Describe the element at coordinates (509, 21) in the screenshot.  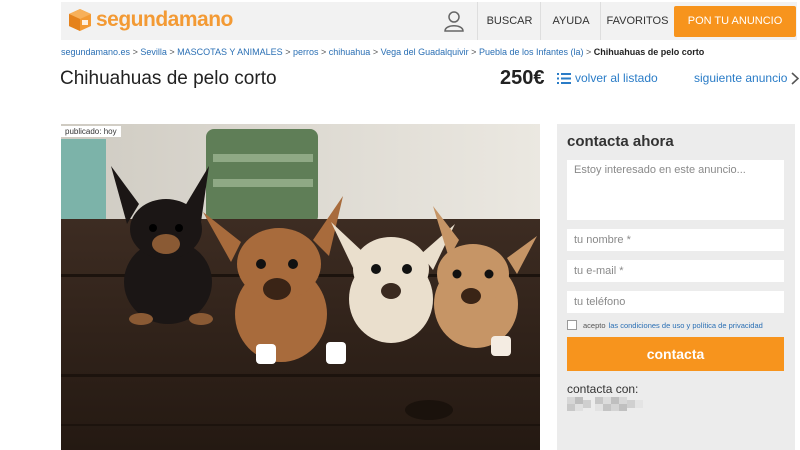
I see `nav-search: BUSCAR` at that location.